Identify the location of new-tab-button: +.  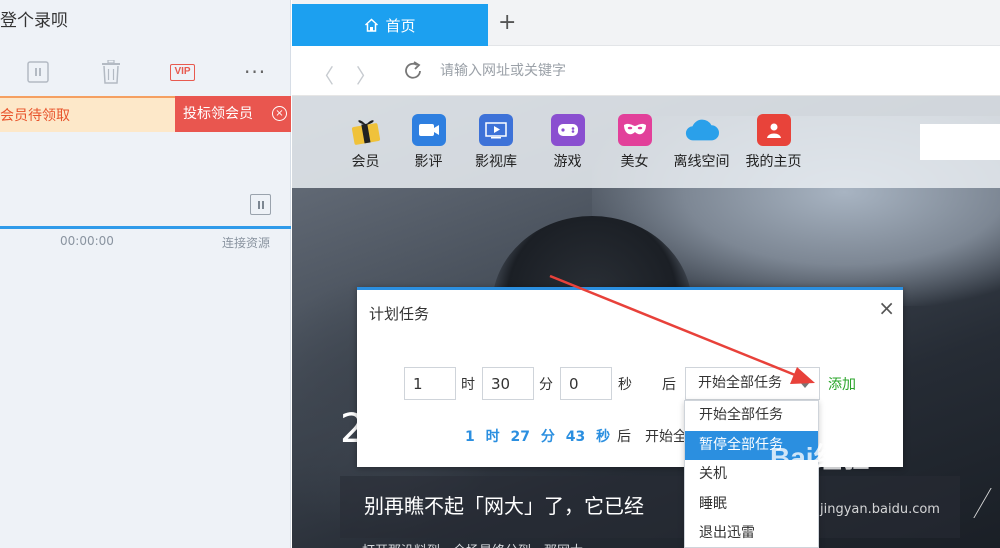
(507, 23).